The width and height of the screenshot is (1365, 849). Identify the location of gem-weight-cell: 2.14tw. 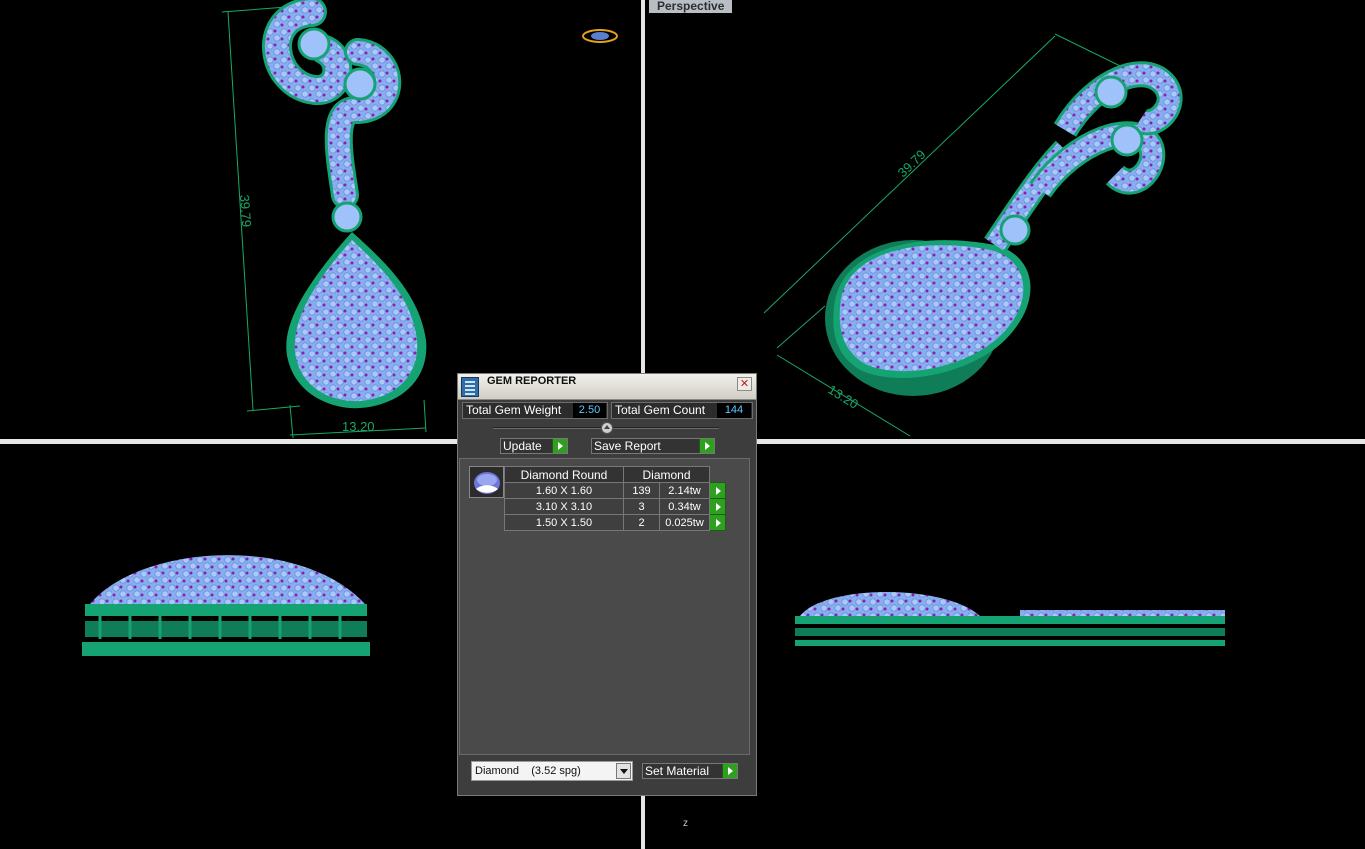
(684, 490).